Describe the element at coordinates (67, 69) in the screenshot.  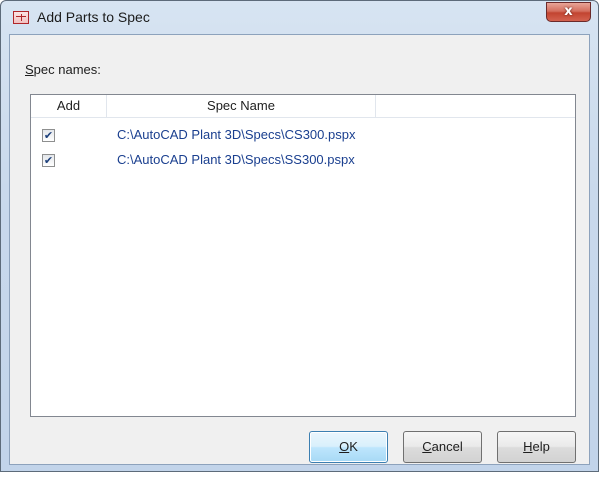
I see `spec-names-label-text: pec names:` at that location.